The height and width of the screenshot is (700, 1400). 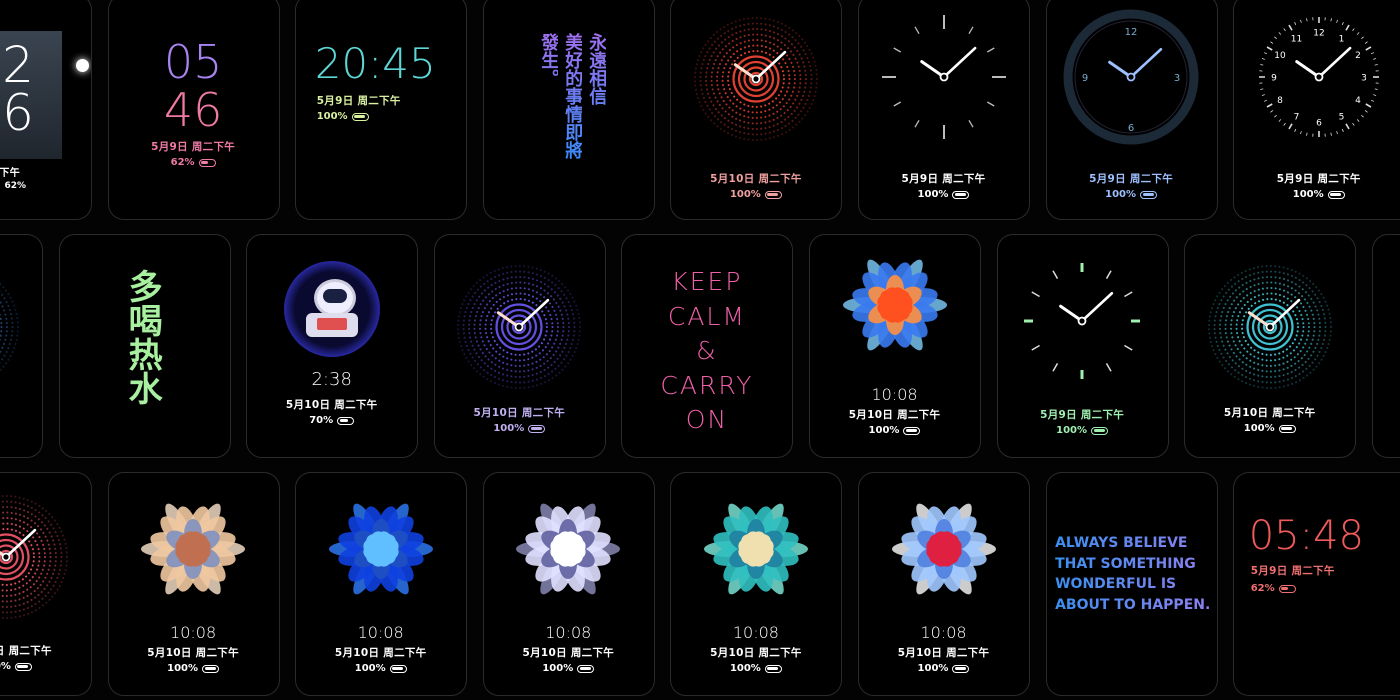 I want to click on watch-face-card-stacked-digital: 05 46 5月9日 周二下午 62%, so click(x=193, y=110).